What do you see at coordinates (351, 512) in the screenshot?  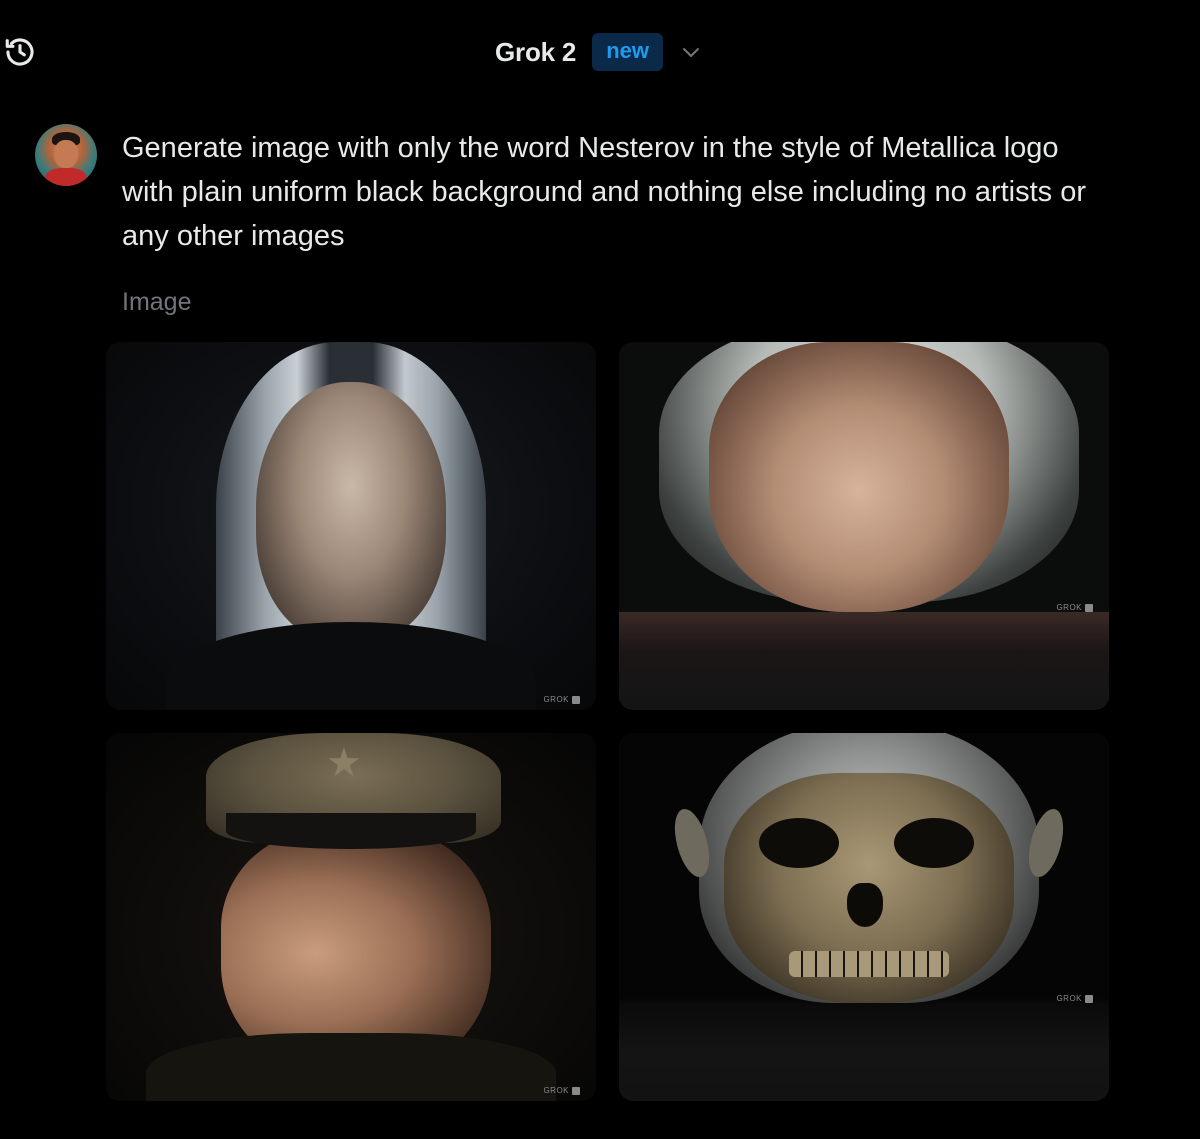 I see `image-1-face` at bounding box center [351, 512].